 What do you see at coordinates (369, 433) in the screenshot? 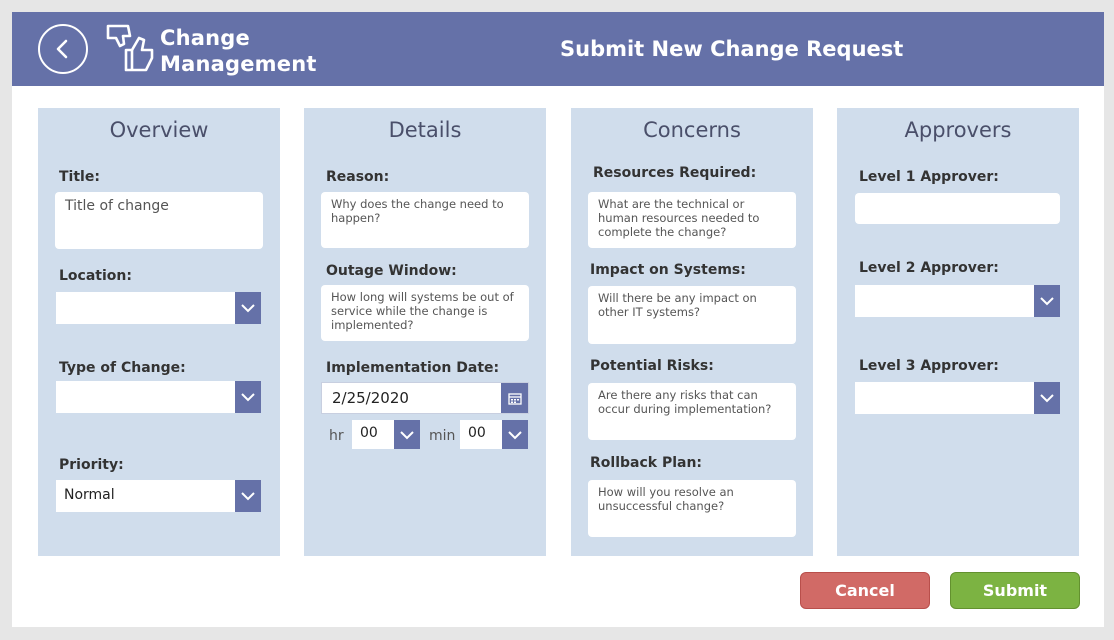
I see `hour-value: 00` at bounding box center [369, 433].